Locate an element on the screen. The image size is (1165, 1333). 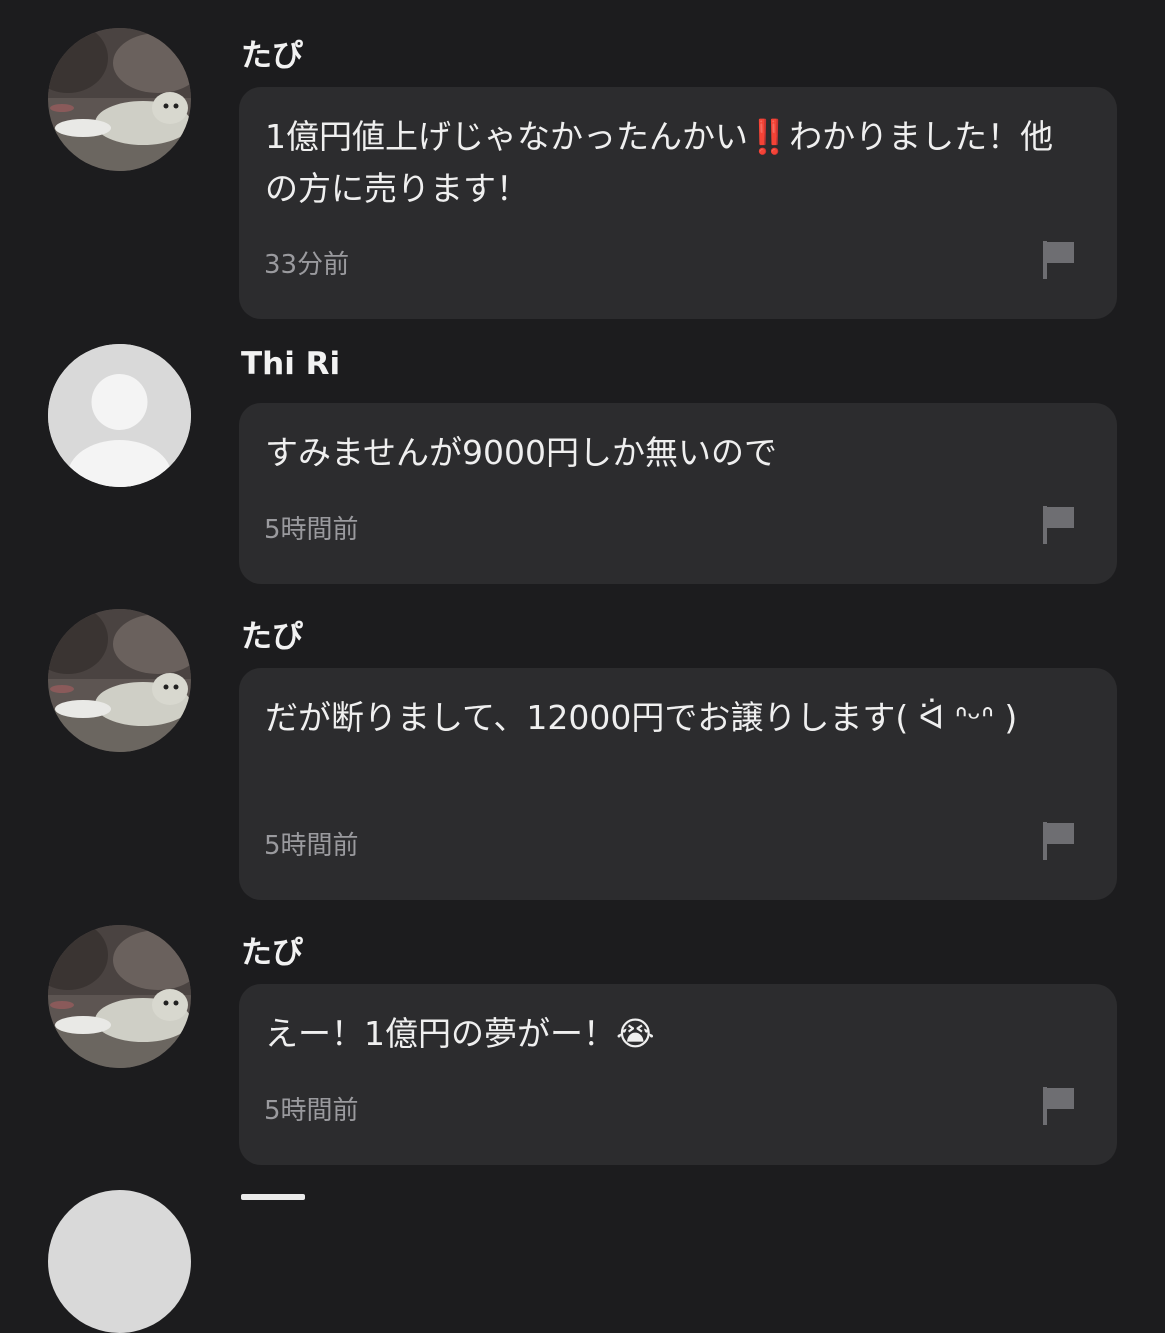
comment-username is located at coordinates (276, 1197).